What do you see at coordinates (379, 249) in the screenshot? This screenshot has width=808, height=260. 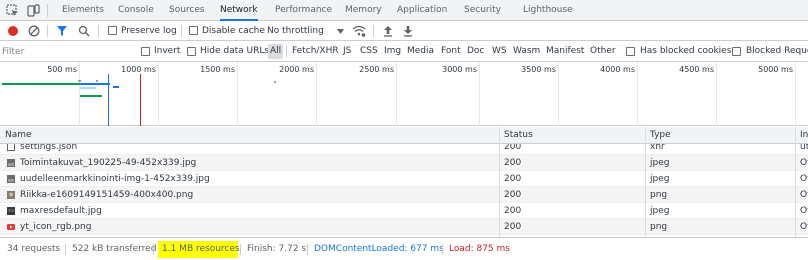 I see `domcontentloaded-time: DOMContentLoaded: 677 ms` at bounding box center [379, 249].